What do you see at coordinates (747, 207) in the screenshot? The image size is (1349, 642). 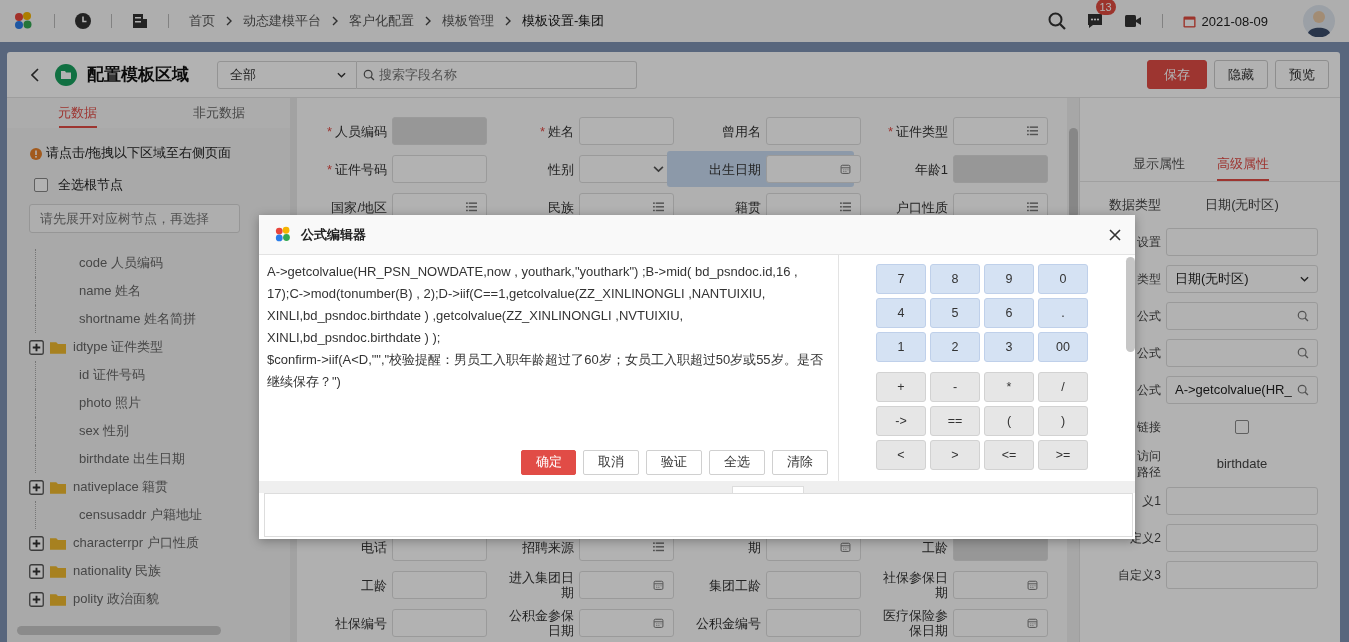 I see `field-label: 籍贯` at bounding box center [747, 207].